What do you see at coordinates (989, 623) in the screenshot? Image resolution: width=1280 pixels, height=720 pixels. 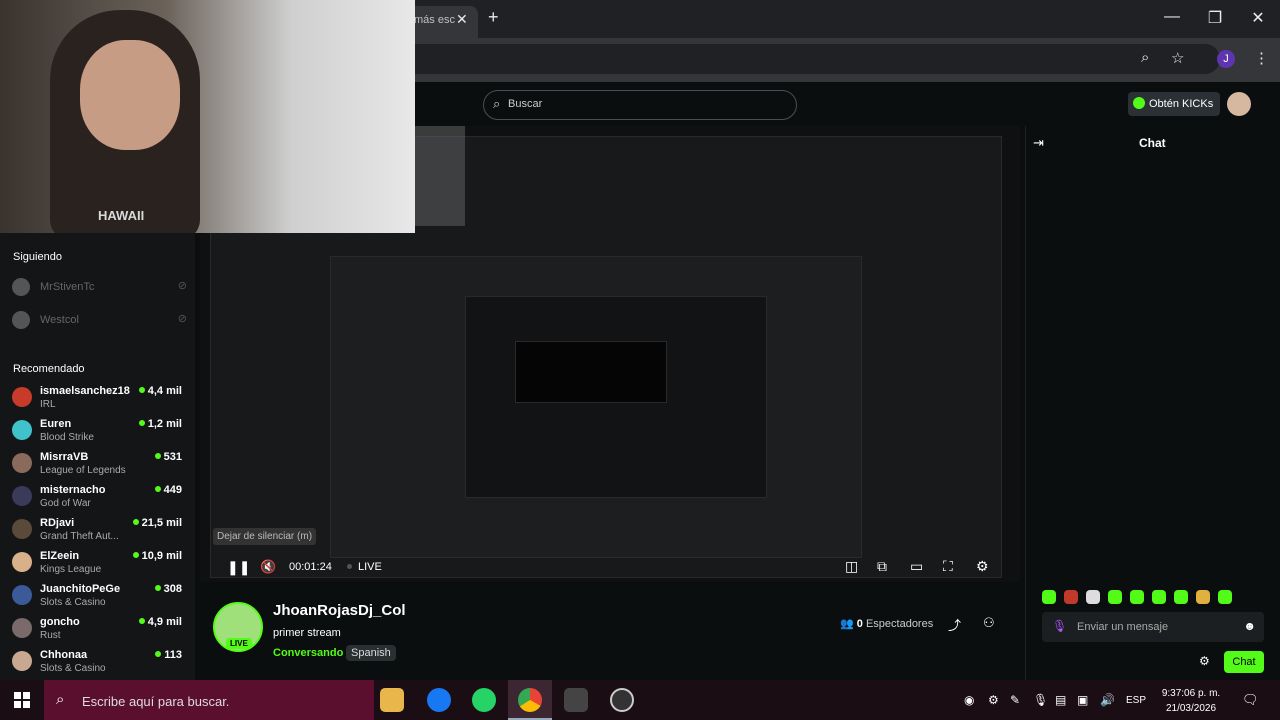 I see `follow-user-icon: ⚇` at bounding box center [989, 623].